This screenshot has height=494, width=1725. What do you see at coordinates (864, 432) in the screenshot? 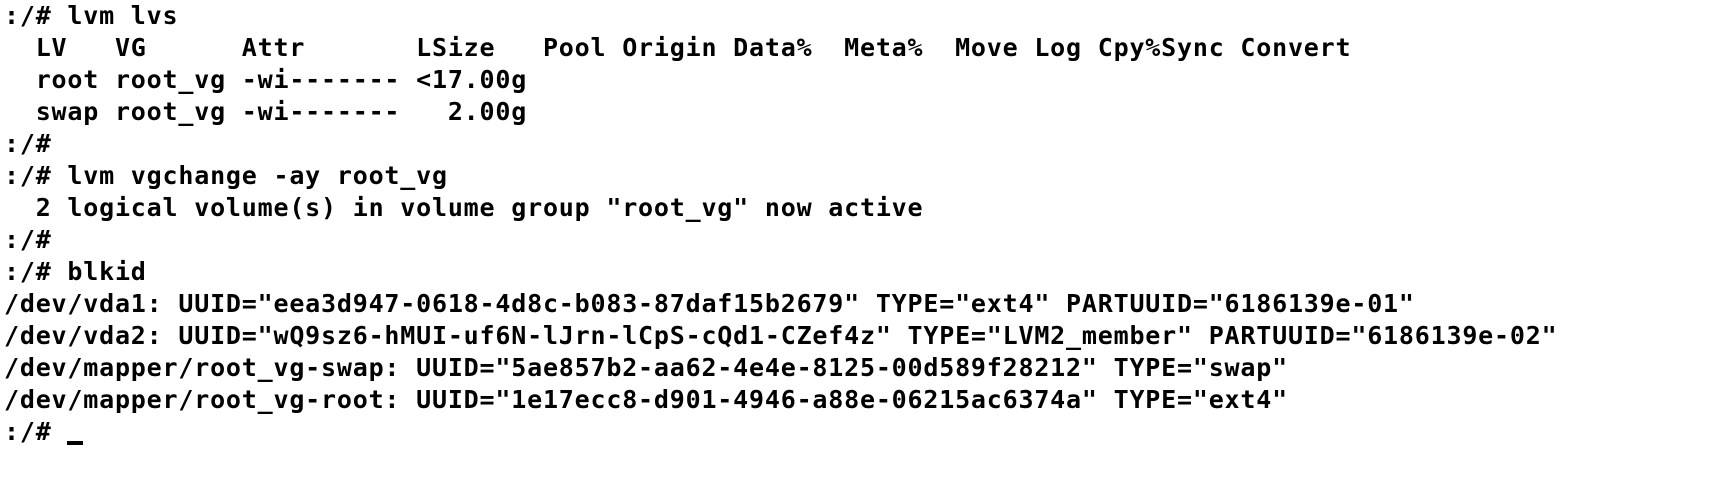
I see `terminal-input-line: :/#` at bounding box center [864, 432].